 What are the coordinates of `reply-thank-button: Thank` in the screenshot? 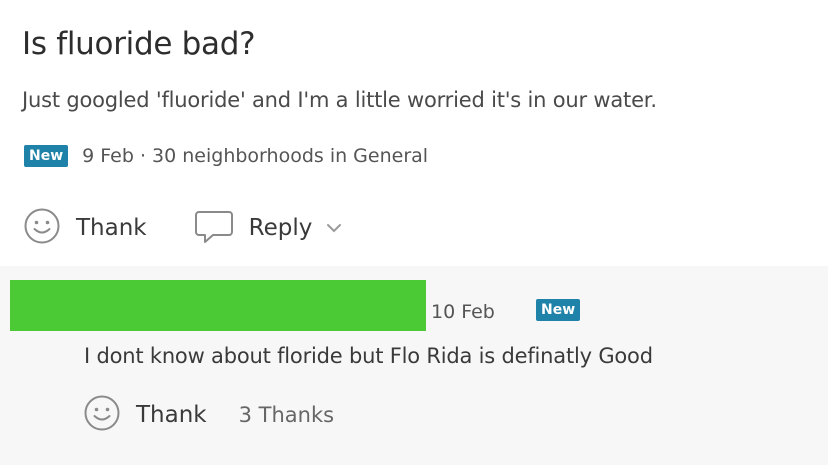 It's located at (144, 415).